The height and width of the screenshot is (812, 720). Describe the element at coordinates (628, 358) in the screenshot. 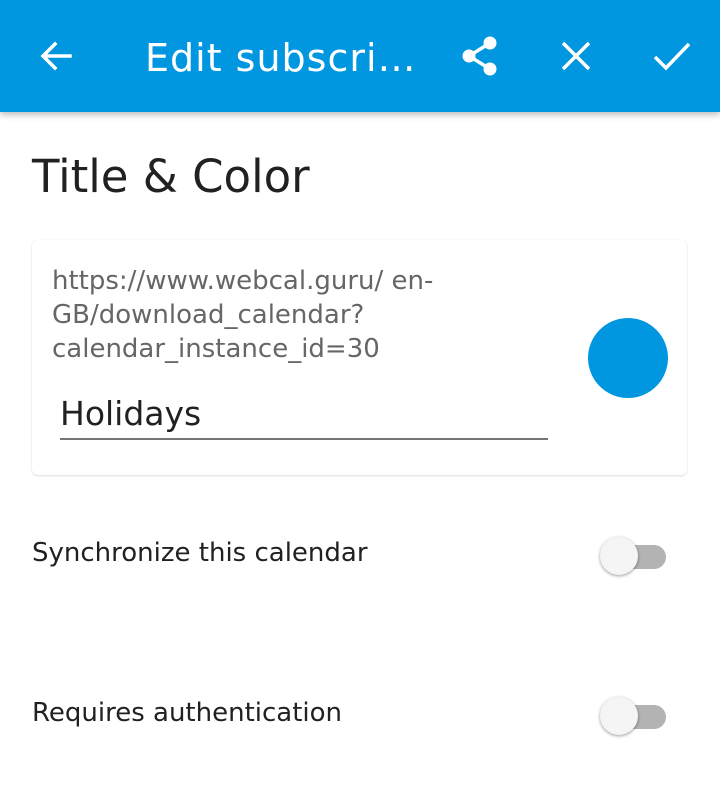

I see `calendar-color-picker` at that location.